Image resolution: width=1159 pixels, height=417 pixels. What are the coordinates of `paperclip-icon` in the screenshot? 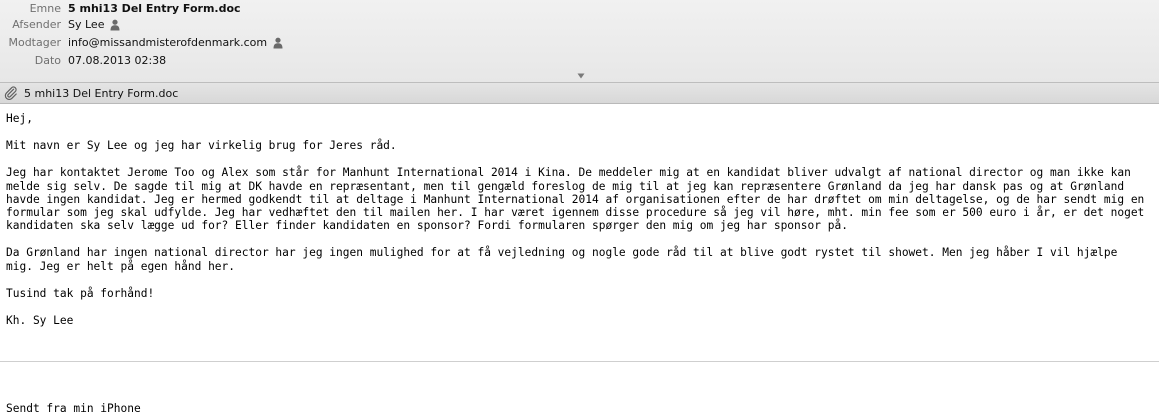 It's located at (10, 93).